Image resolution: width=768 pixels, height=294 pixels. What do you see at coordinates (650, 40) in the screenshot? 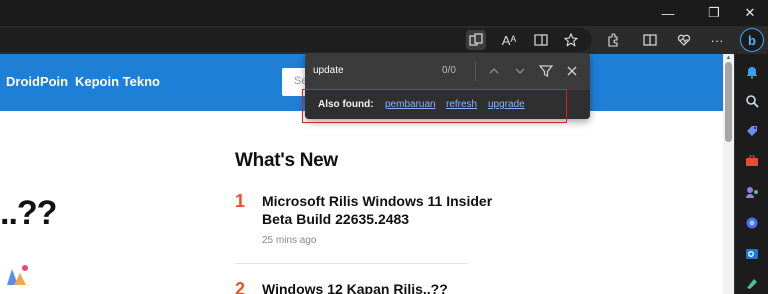
I see `split-screen-icon` at bounding box center [650, 40].